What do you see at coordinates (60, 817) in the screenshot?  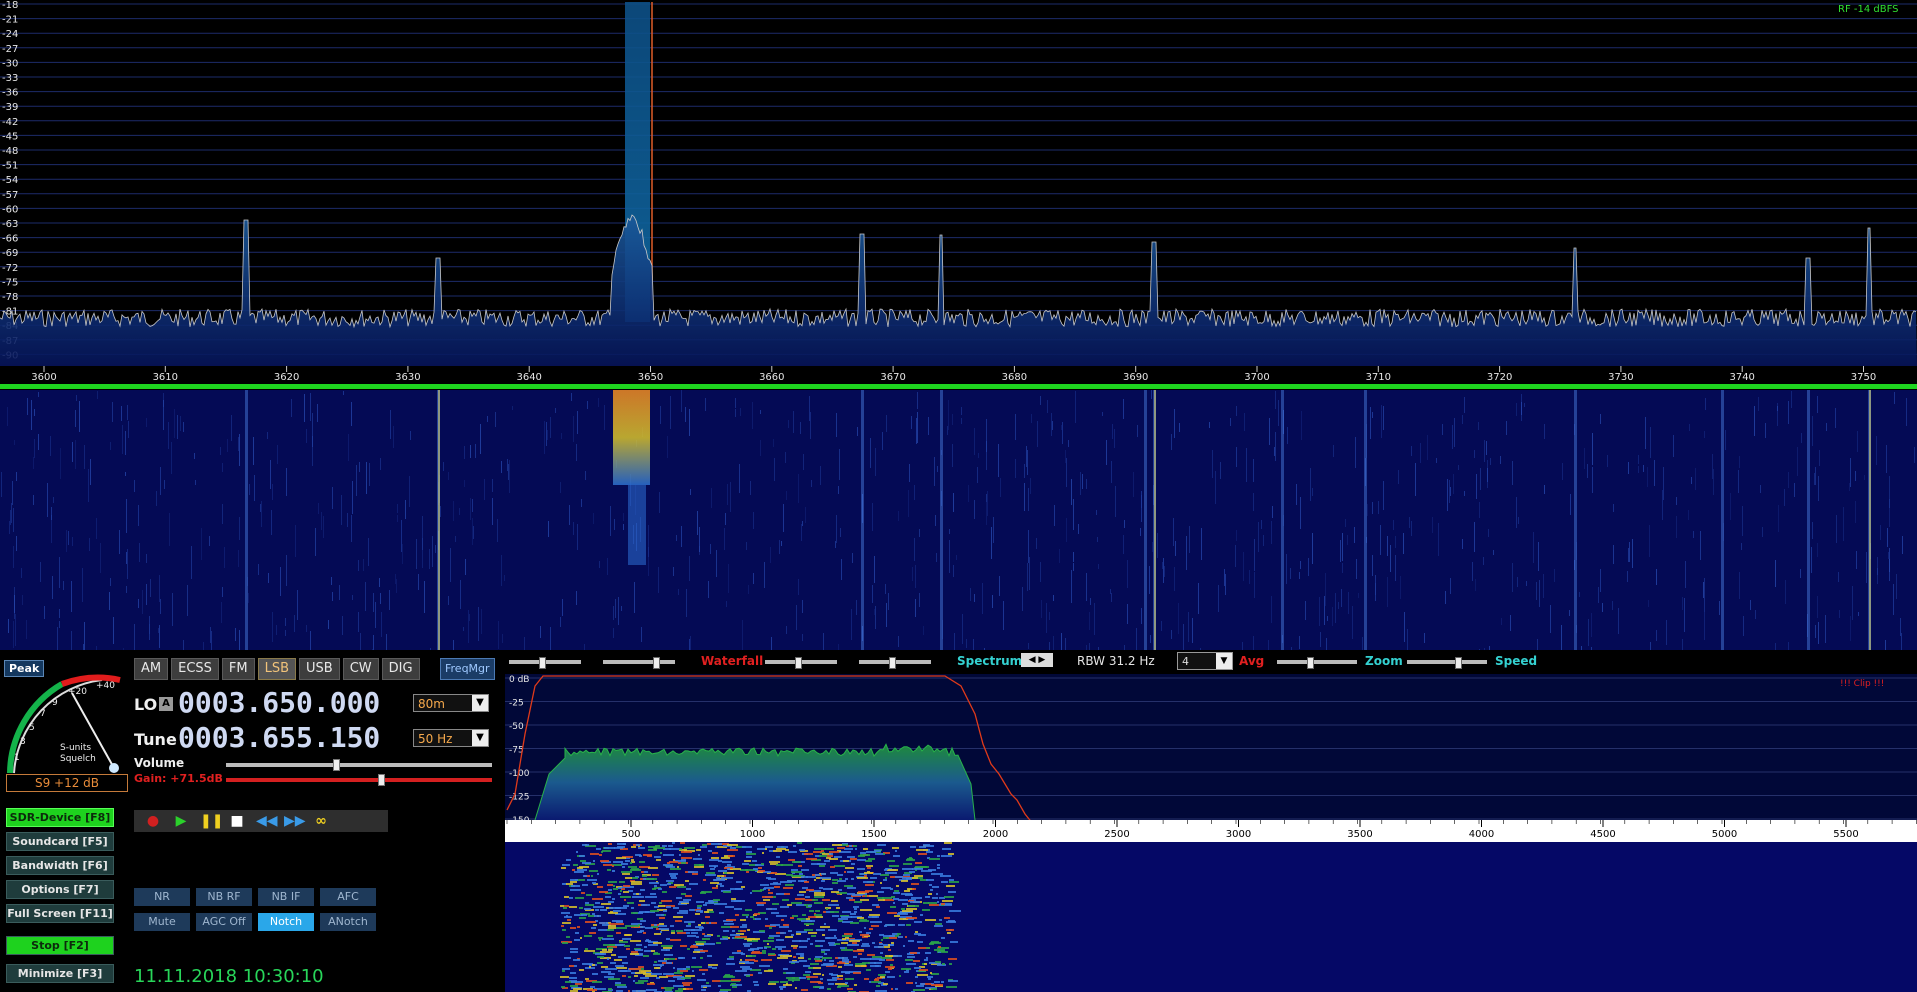 I see `sdr-device-button: SDR-Device [F8]` at bounding box center [60, 817].